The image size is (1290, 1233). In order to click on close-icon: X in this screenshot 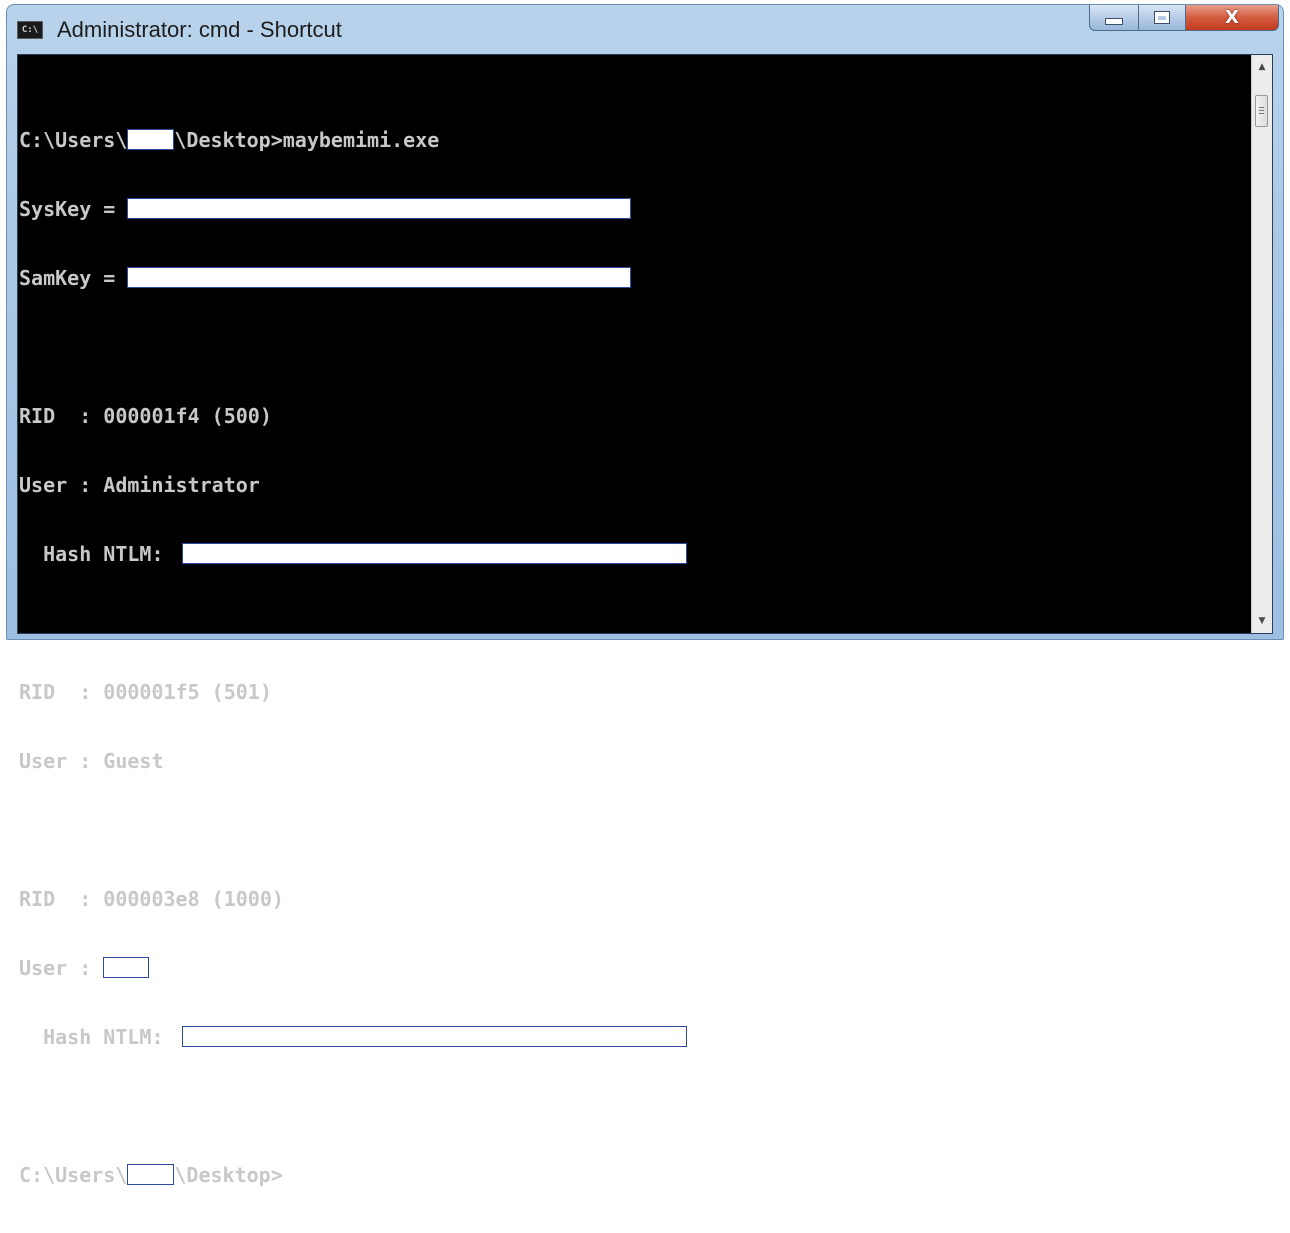, I will do `click(1232, 17)`.